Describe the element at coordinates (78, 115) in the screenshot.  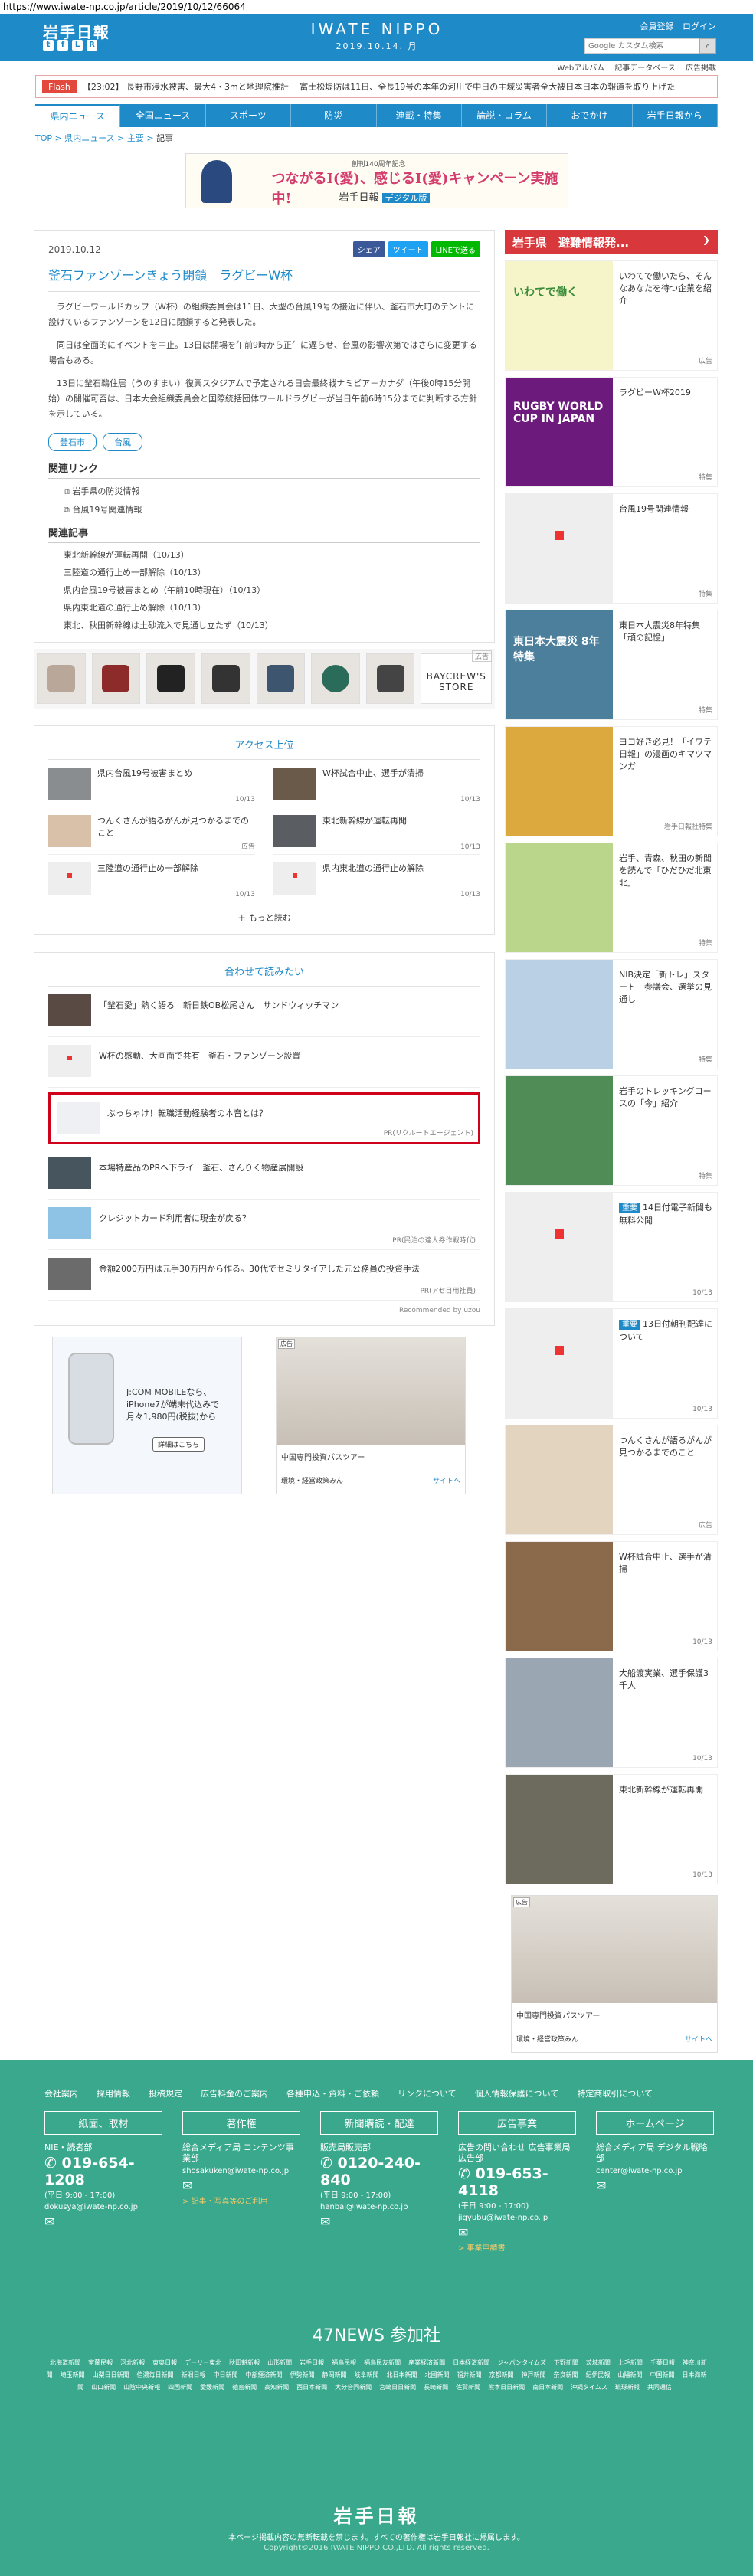
I see `nav-local-news: 県内ニュース` at that location.